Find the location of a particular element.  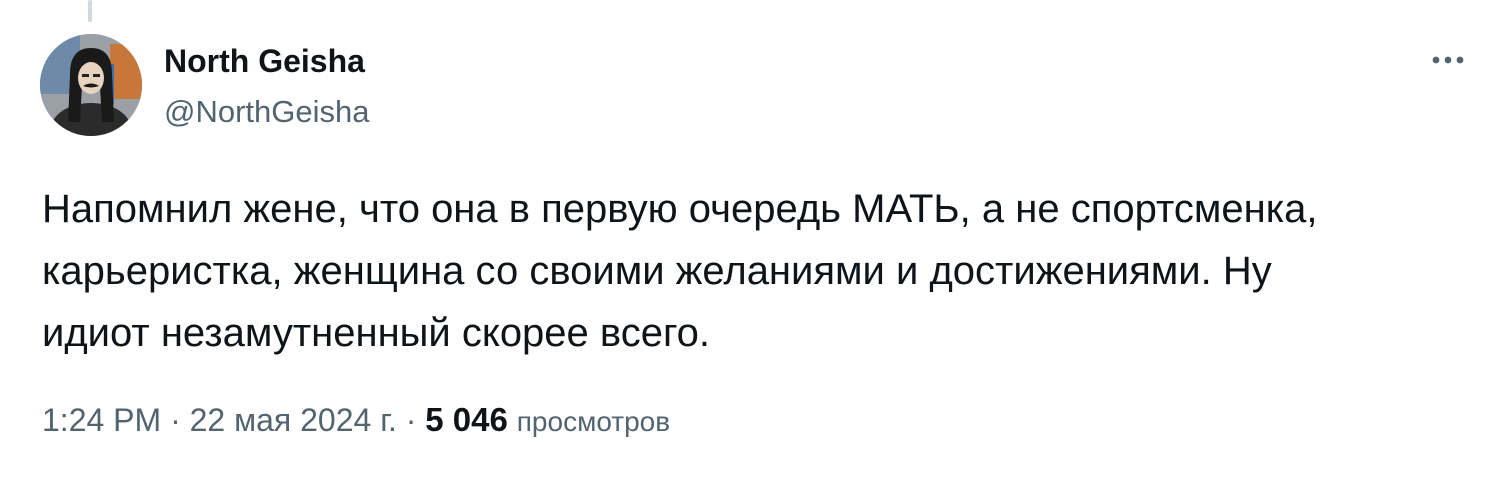

views-link: 5 046 просмотров is located at coordinates (548, 419).